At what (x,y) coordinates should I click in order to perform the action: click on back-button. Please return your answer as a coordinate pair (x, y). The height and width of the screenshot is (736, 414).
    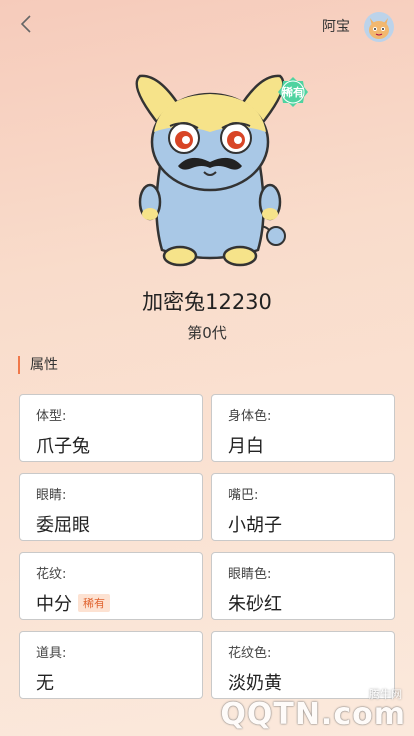
    Looking at the image, I should click on (26, 24).